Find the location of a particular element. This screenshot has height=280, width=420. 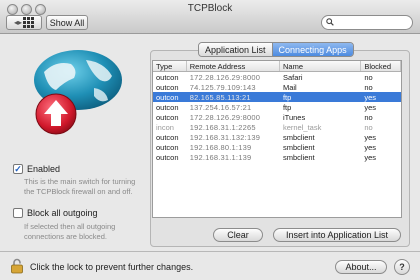

cell-remote-address: 137.254.16.57:21 is located at coordinates (220, 107).